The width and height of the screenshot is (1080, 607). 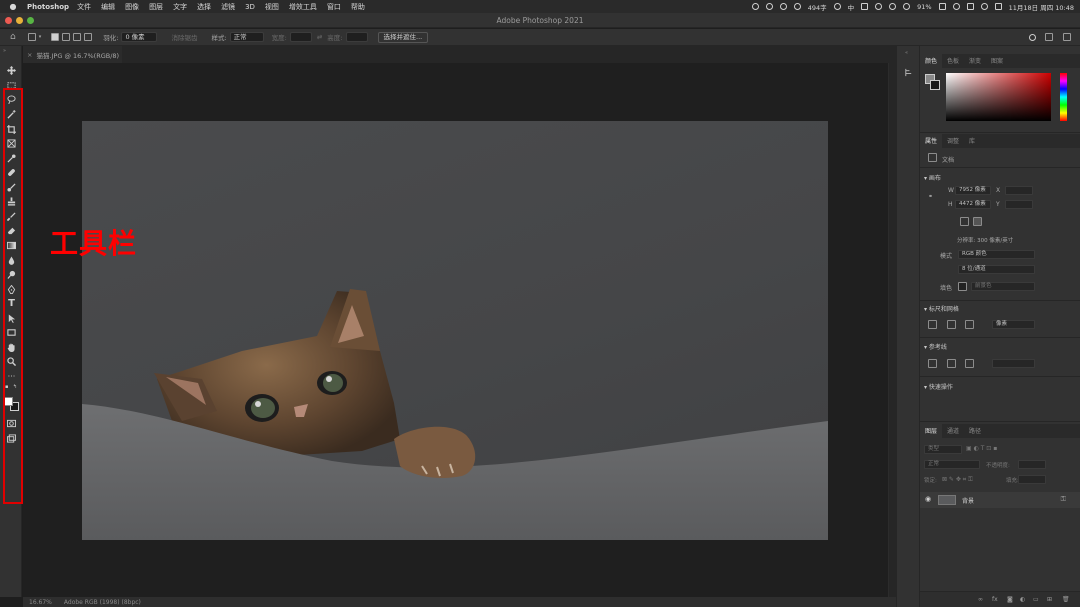 I want to click on menubar-datetime: 11月18日 周四 10:48, so click(x=1041, y=7).